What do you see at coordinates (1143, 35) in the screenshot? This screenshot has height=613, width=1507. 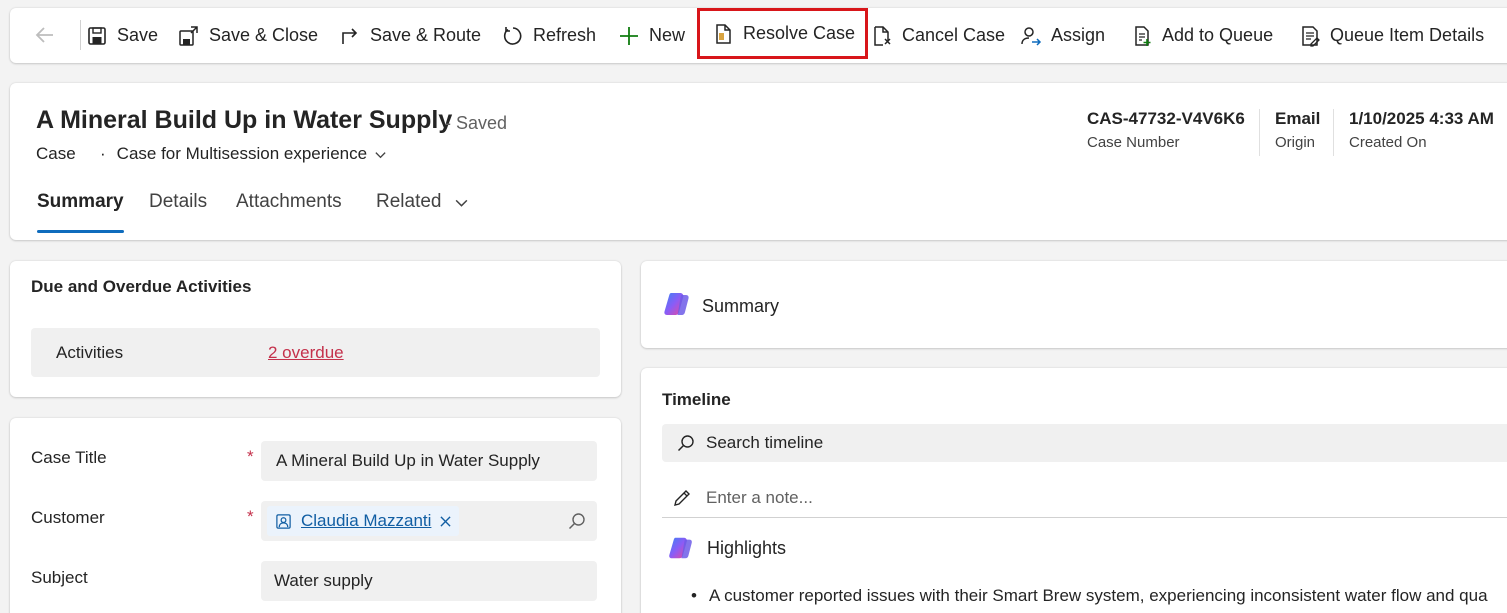 I see `add-queue-icon` at bounding box center [1143, 35].